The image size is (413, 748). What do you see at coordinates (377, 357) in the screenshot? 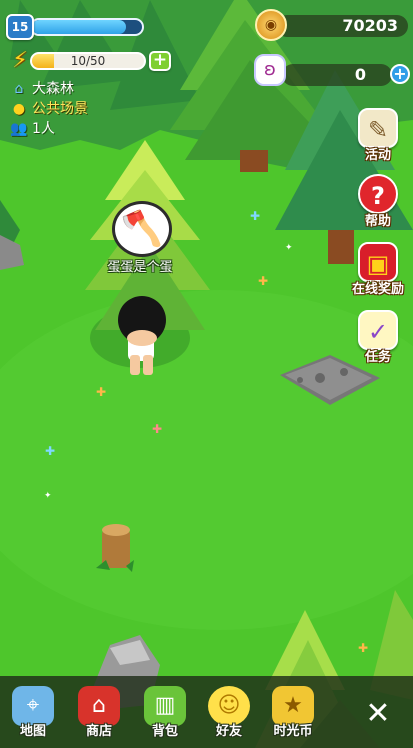
I see `task-label: 任务` at bounding box center [377, 357].